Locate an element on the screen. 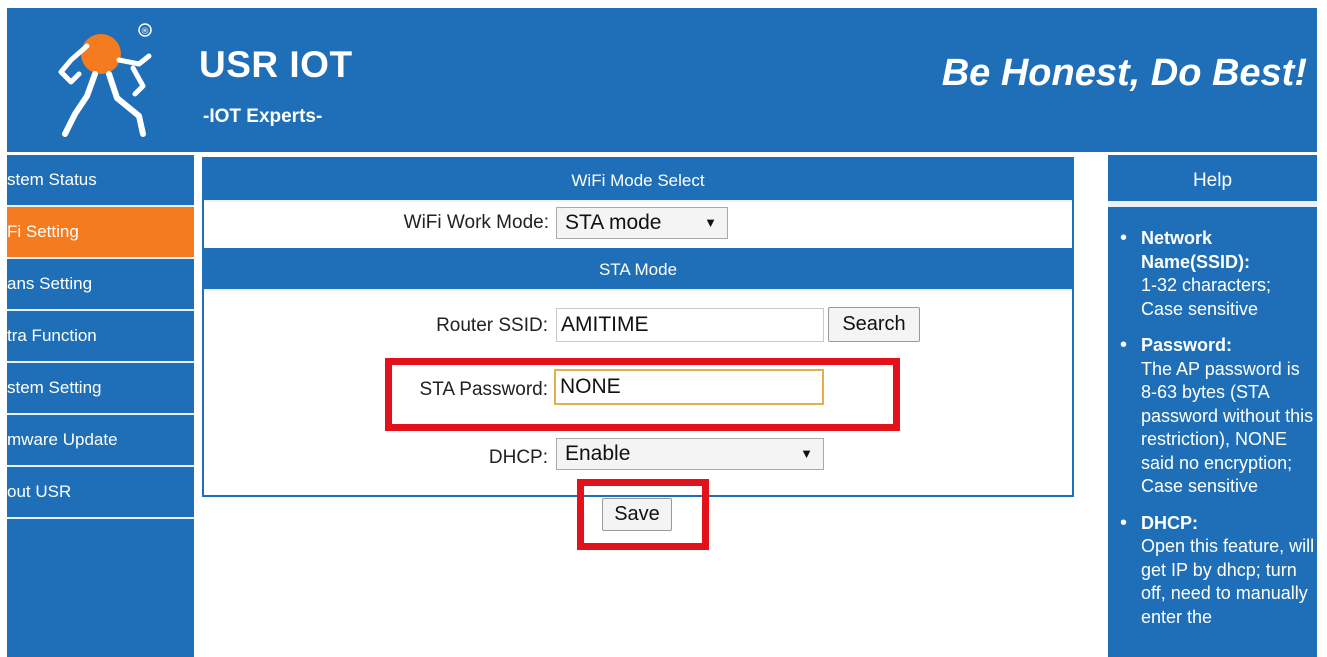 The width and height of the screenshot is (1327, 657). section-title-sta-mode: STA Mode is located at coordinates (638, 269).